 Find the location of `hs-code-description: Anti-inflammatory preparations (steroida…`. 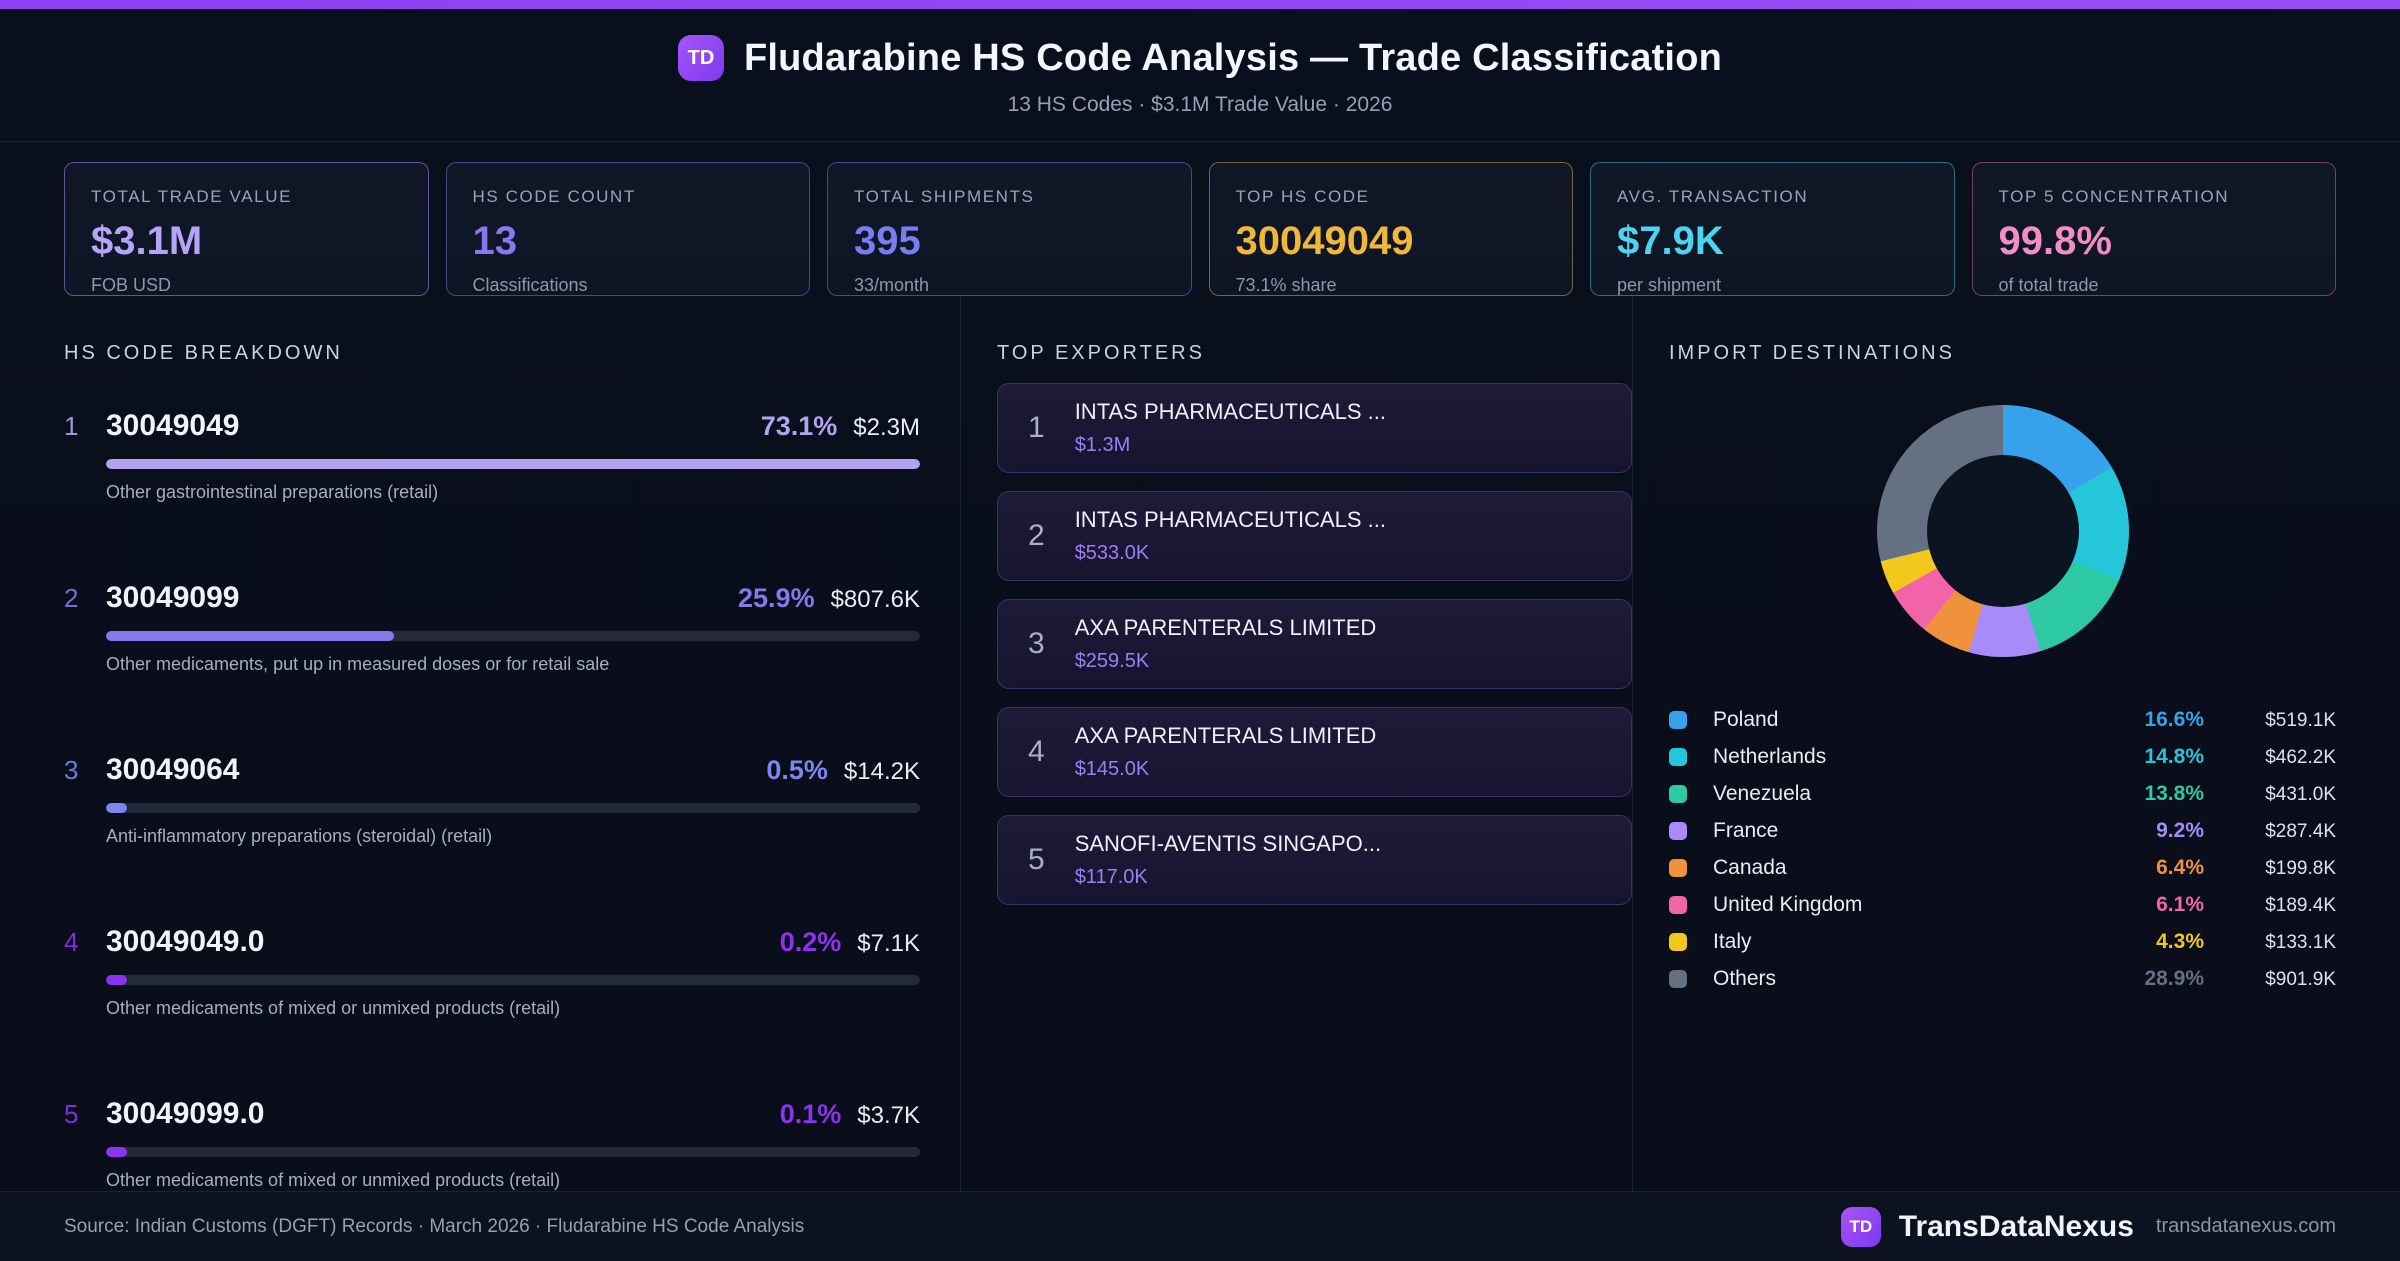

hs-code-description: Anti-inflammatory preparations (steroida… is located at coordinates (299, 836).